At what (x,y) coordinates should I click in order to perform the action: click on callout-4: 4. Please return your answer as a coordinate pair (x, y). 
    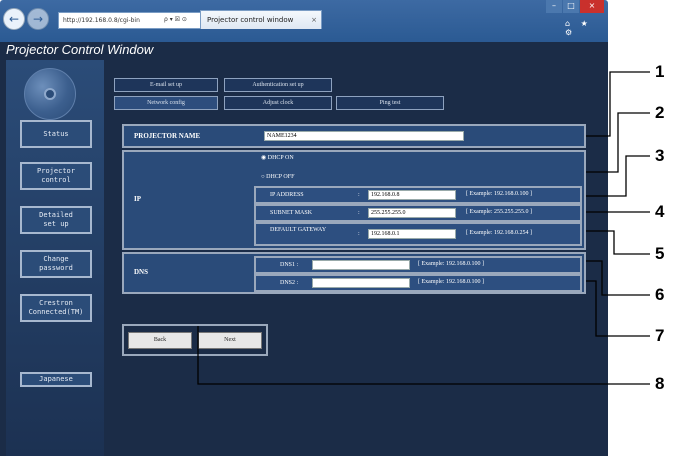
    Looking at the image, I should click on (660, 211).